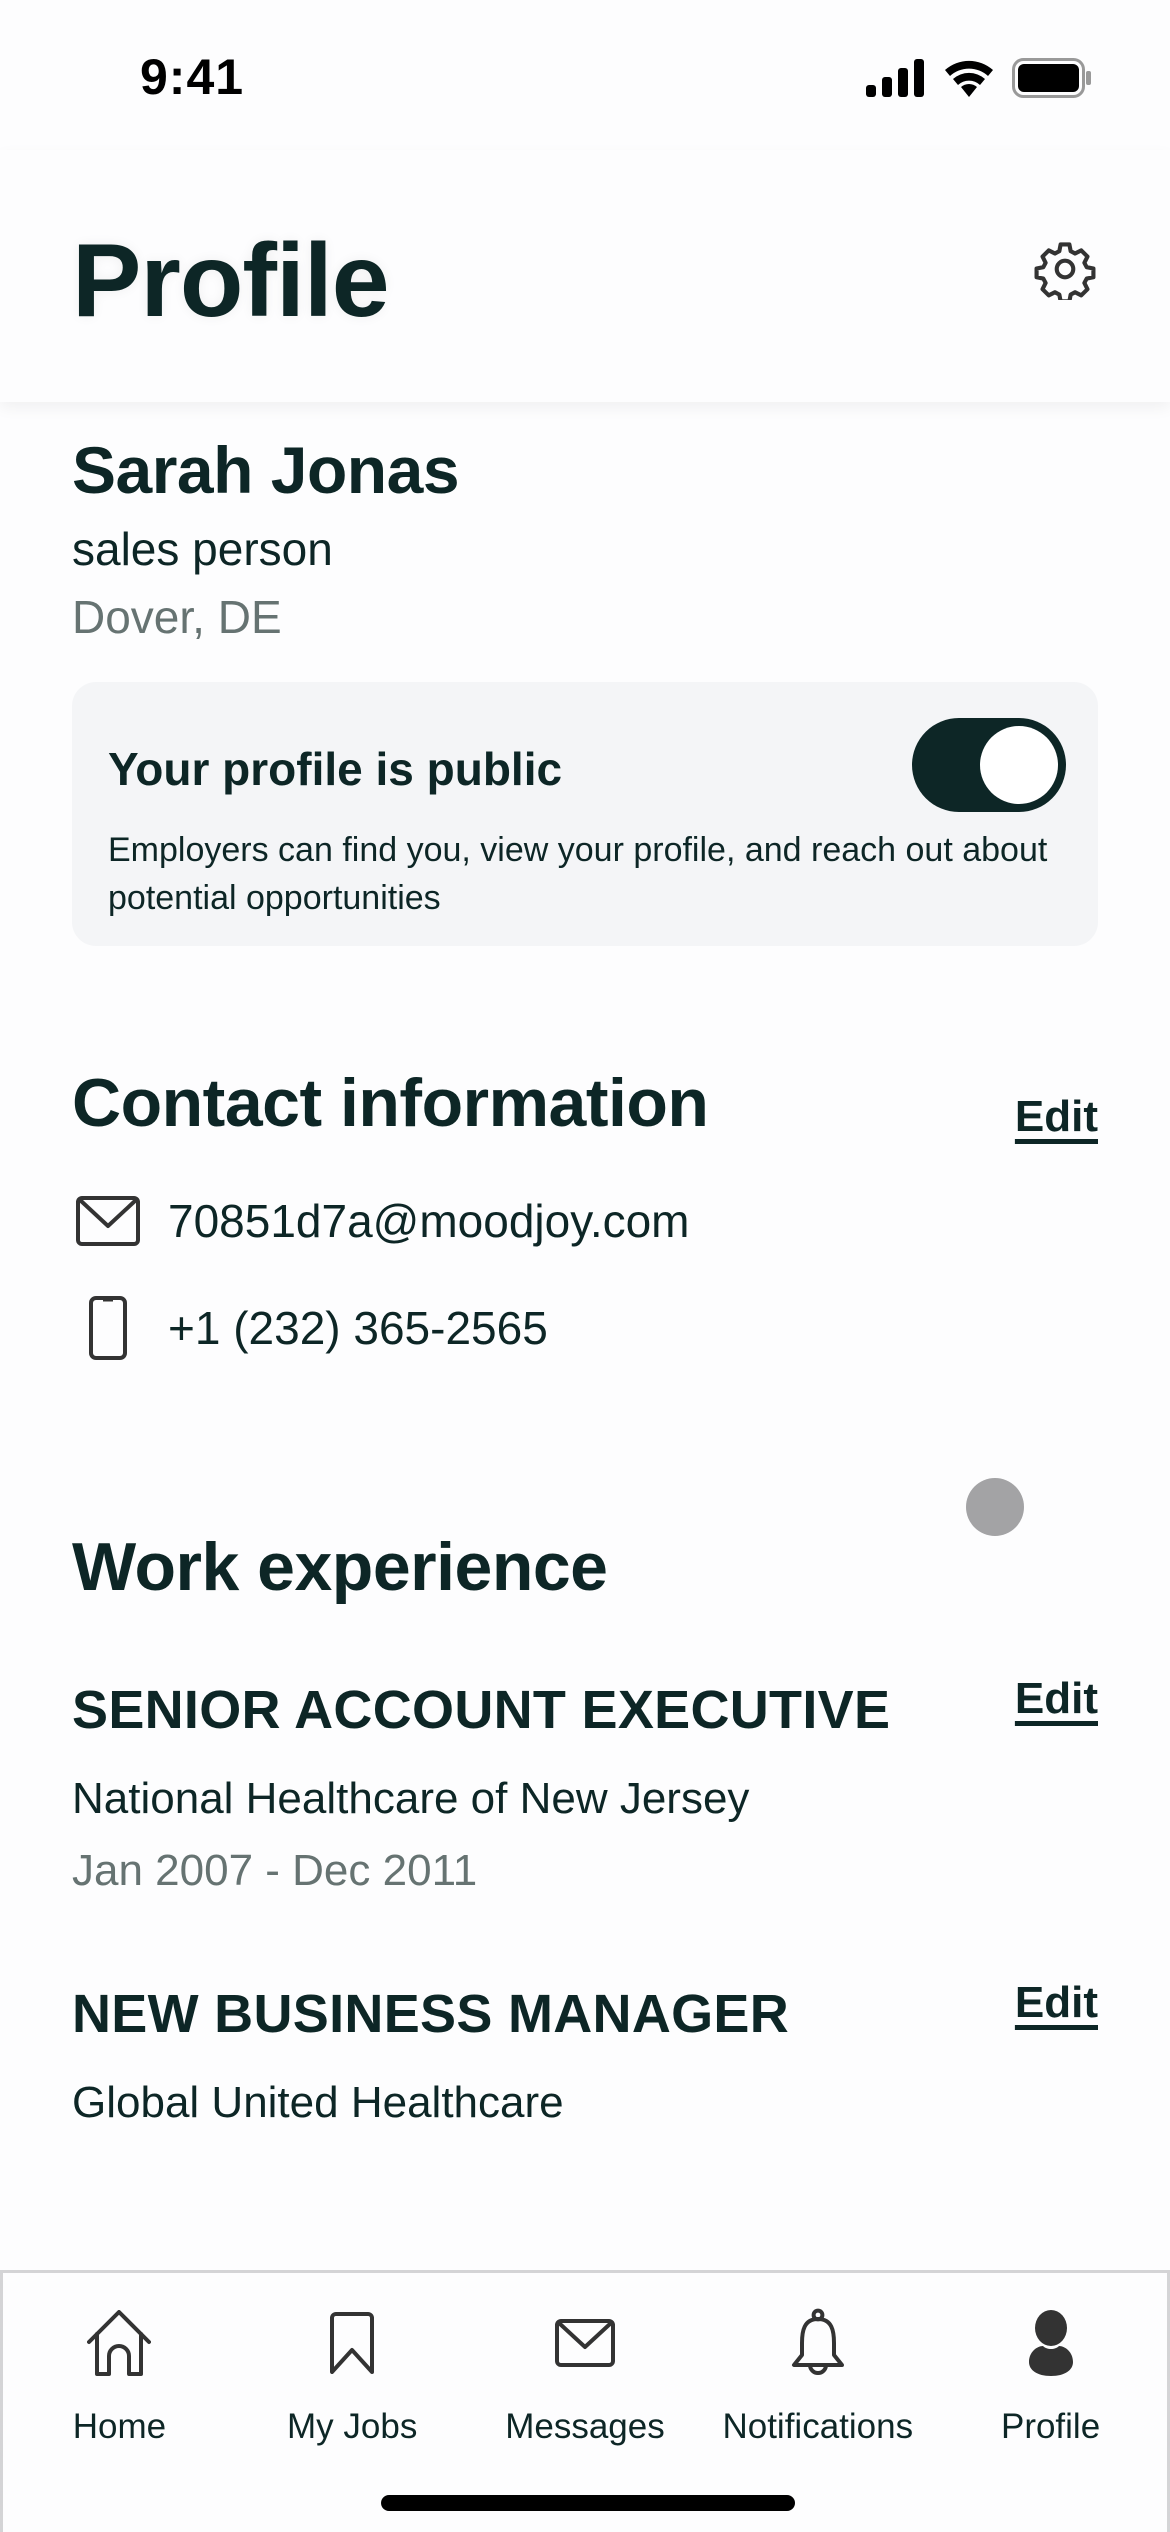 Image resolution: width=1170 pixels, height=2532 pixels. What do you see at coordinates (585, 2426) in the screenshot?
I see `tab-label: Messages` at bounding box center [585, 2426].